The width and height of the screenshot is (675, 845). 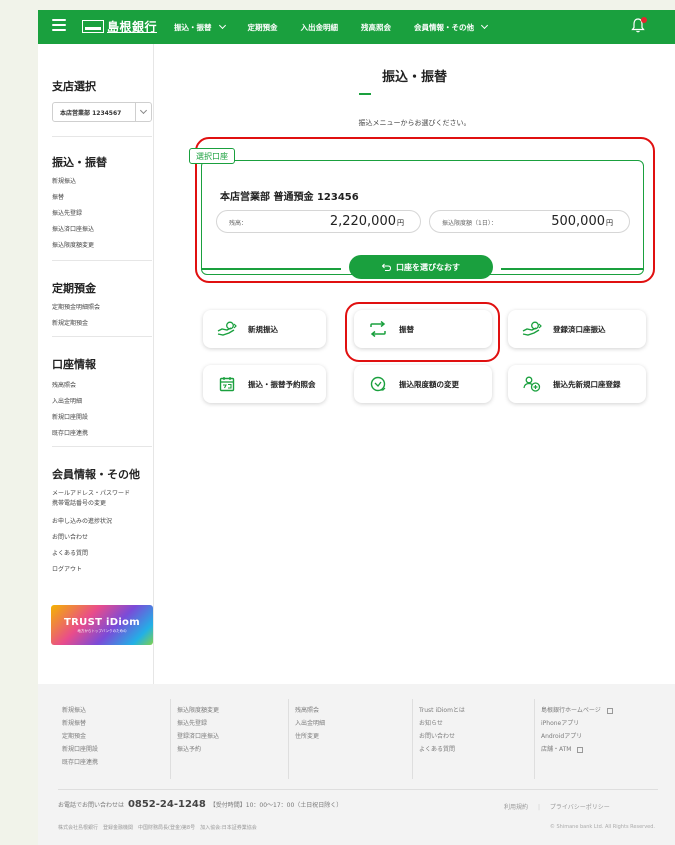 What do you see at coordinates (423, 329) in the screenshot?
I see `account-transfer-button: 振替` at bounding box center [423, 329].